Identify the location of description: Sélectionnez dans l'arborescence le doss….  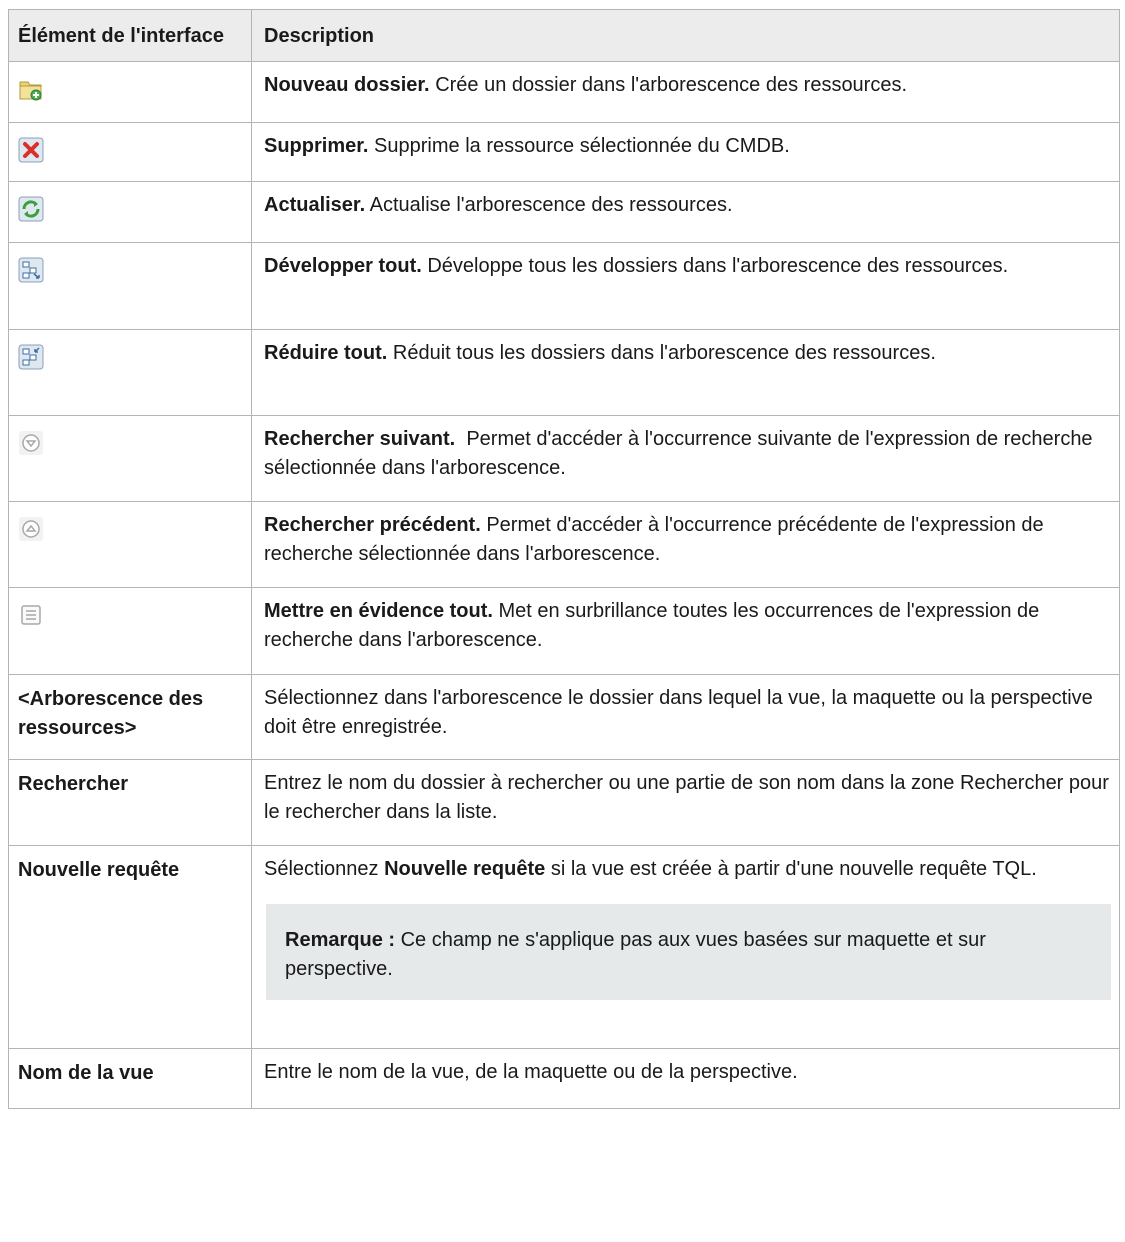
(678, 712).